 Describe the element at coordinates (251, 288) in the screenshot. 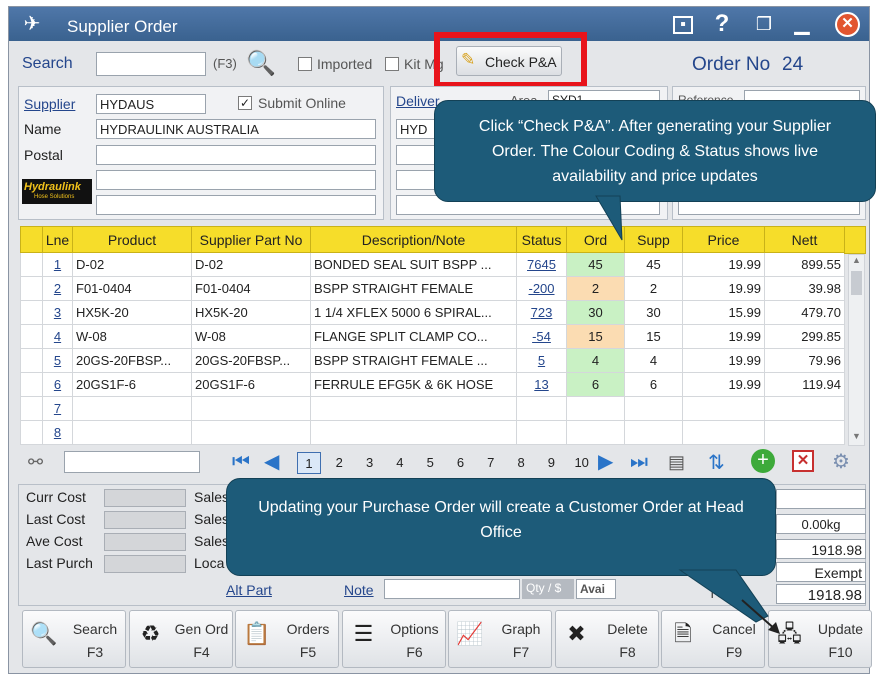

I see `supplier-part-cell: F01-0404` at that location.